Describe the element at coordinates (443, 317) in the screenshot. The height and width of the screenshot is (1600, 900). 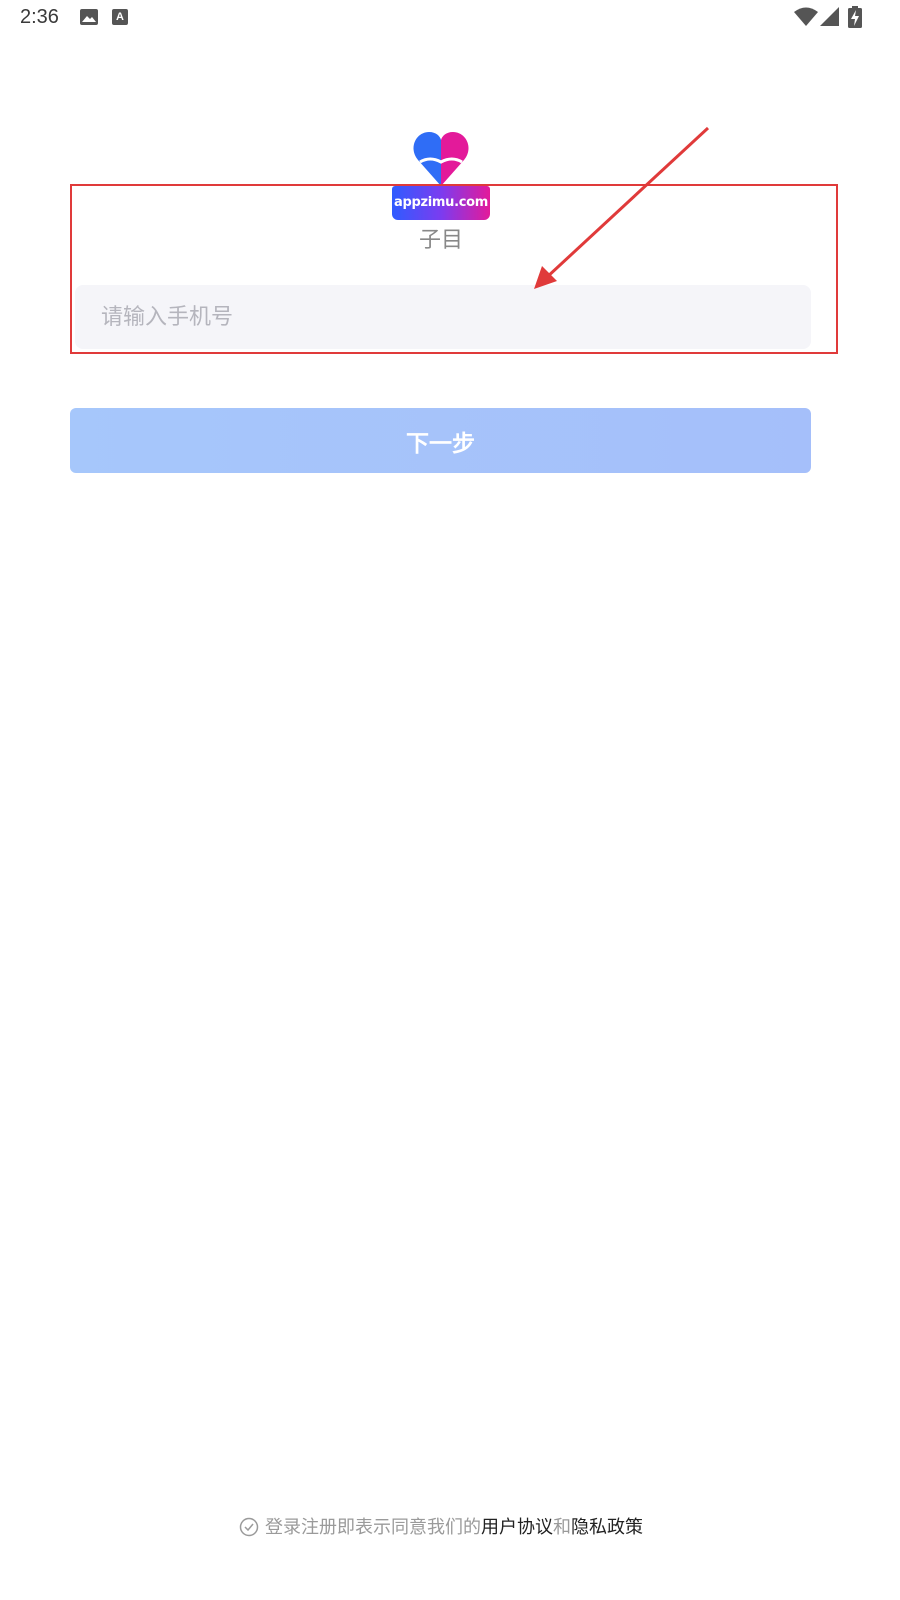
I see `phone-number-input` at that location.